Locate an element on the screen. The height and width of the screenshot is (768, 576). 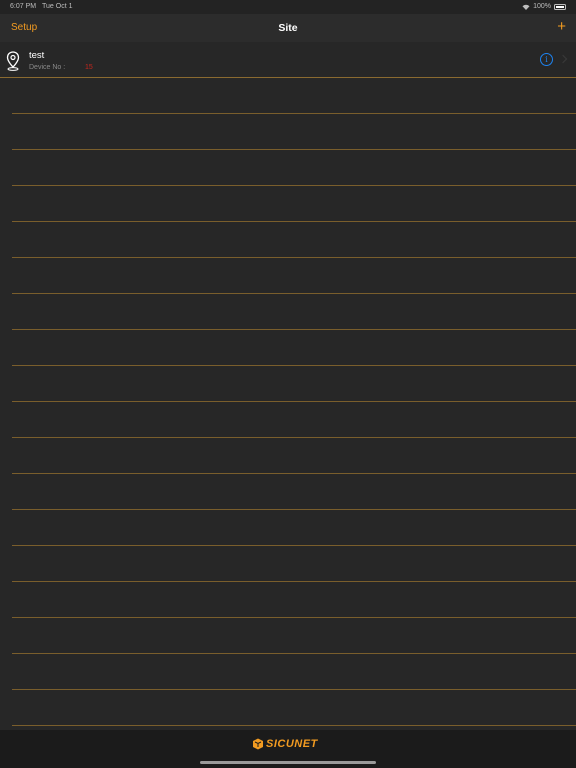
site-name: test is located at coordinates (37, 55).